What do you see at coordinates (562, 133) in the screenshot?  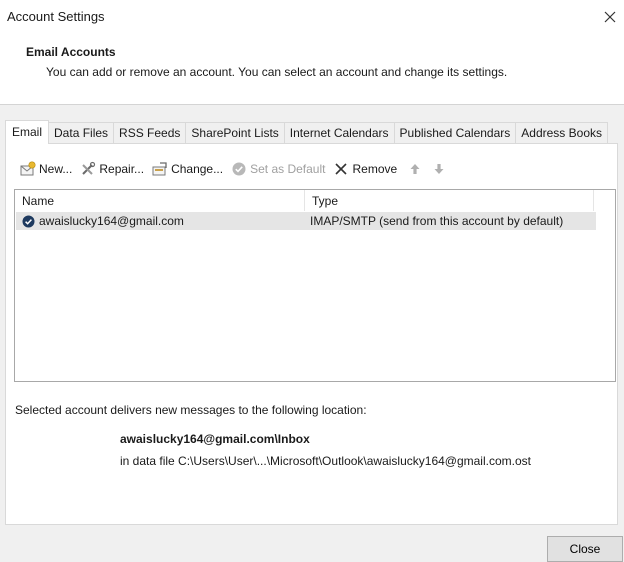 I see `tab-address-books: Address Books` at bounding box center [562, 133].